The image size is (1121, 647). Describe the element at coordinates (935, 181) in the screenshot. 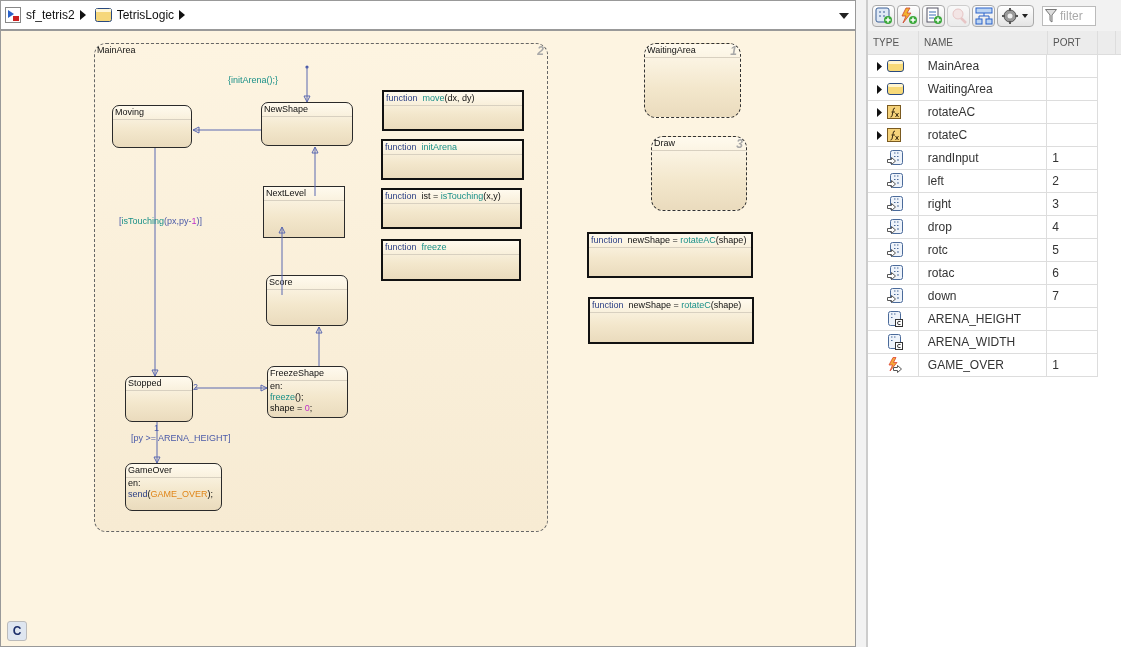

I see `symbol-name: left` at that location.